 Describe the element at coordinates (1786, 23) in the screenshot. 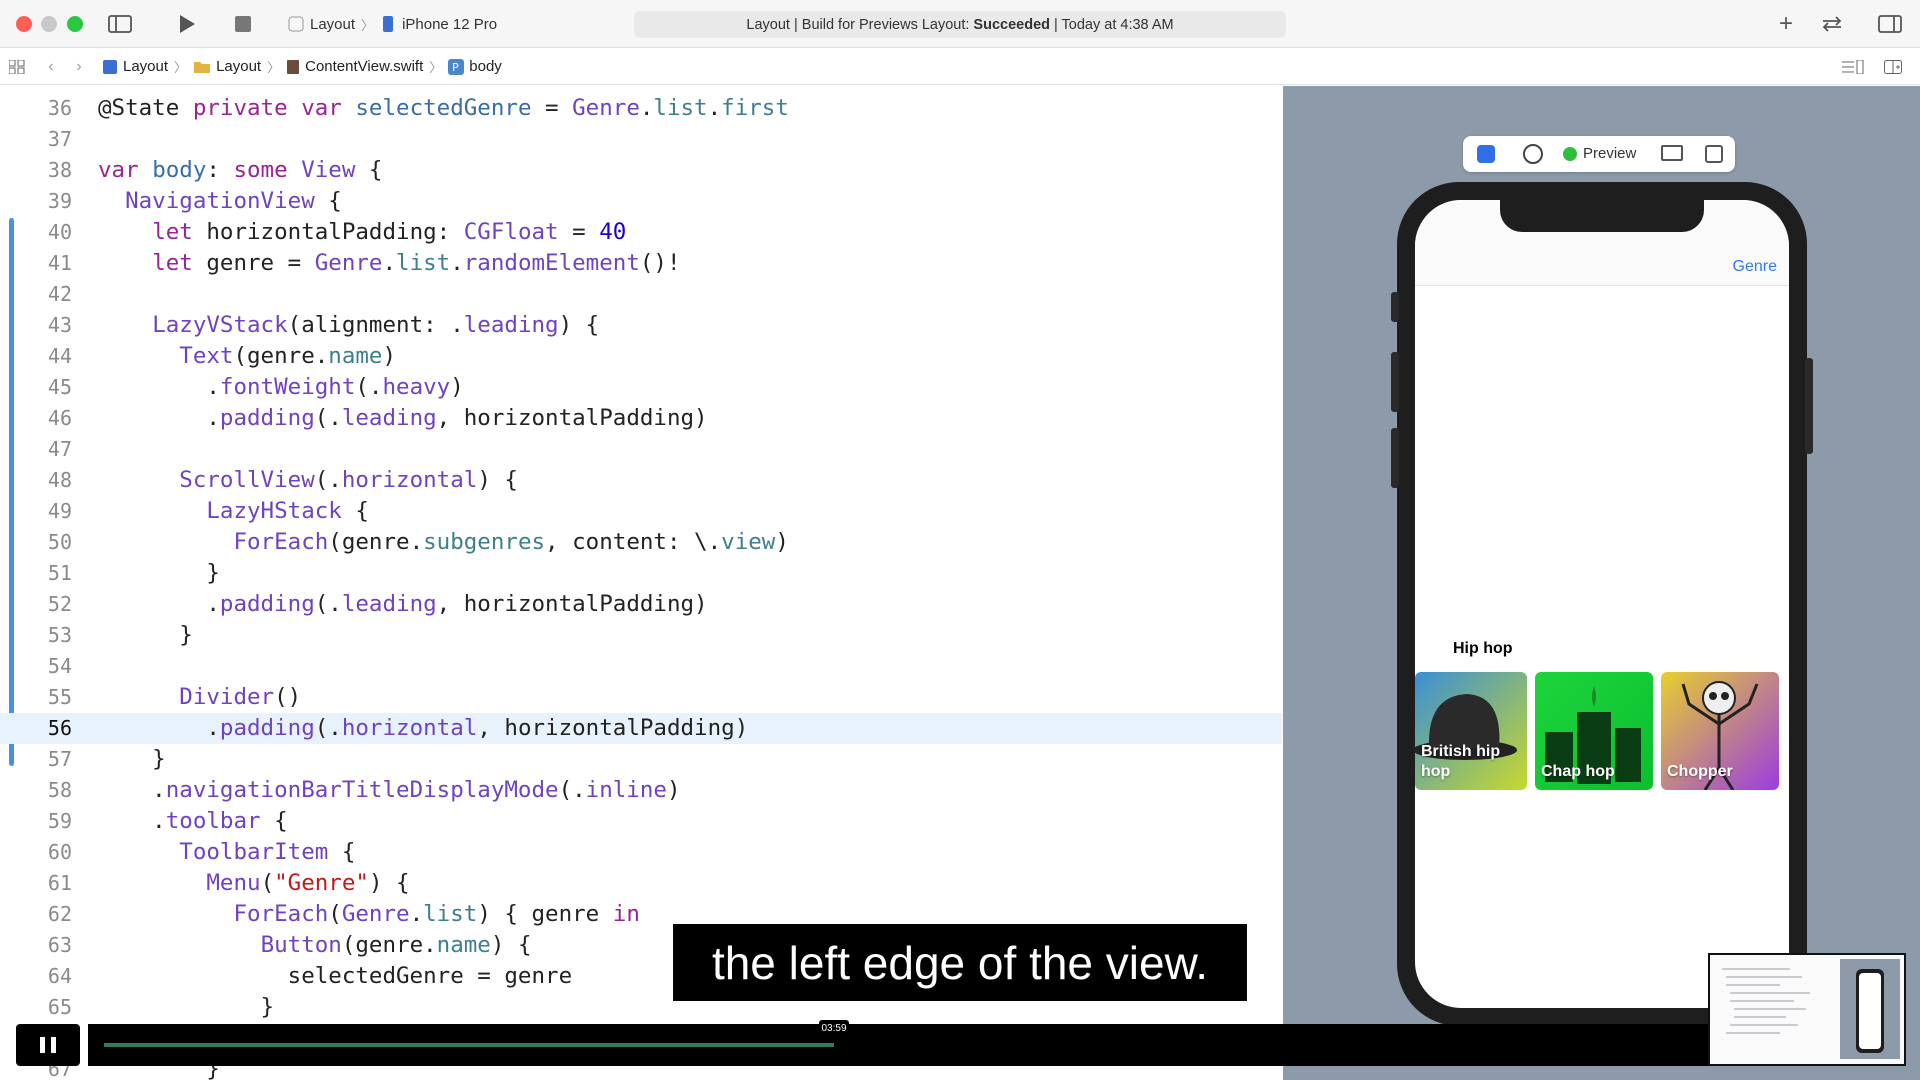

I see `add-icon: +` at that location.